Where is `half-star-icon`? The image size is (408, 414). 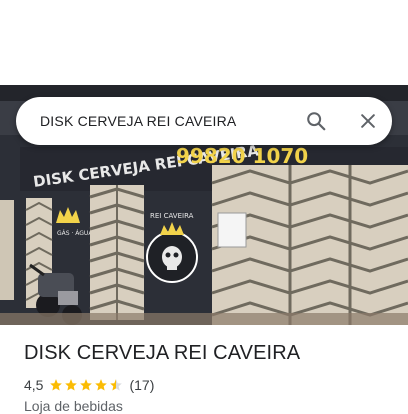 half-star-icon is located at coordinates (116, 385).